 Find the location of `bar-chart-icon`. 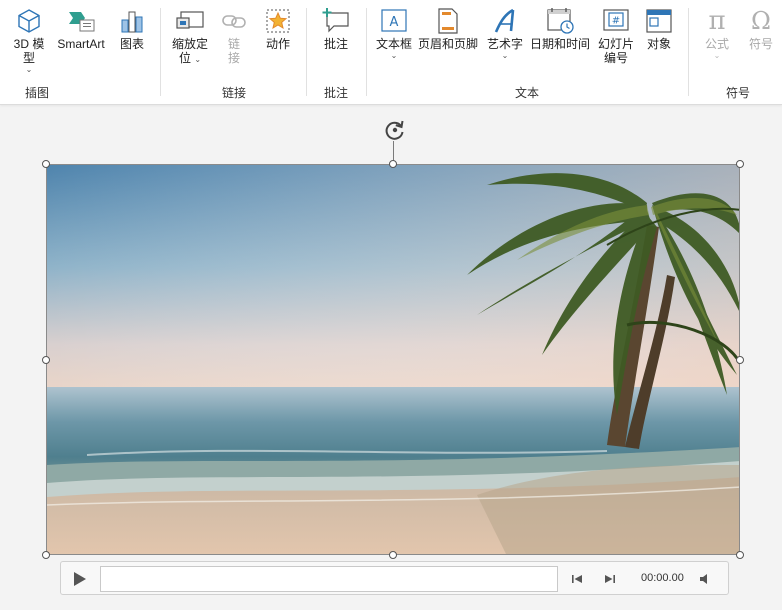

bar-chart-icon is located at coordinates (132, 21).